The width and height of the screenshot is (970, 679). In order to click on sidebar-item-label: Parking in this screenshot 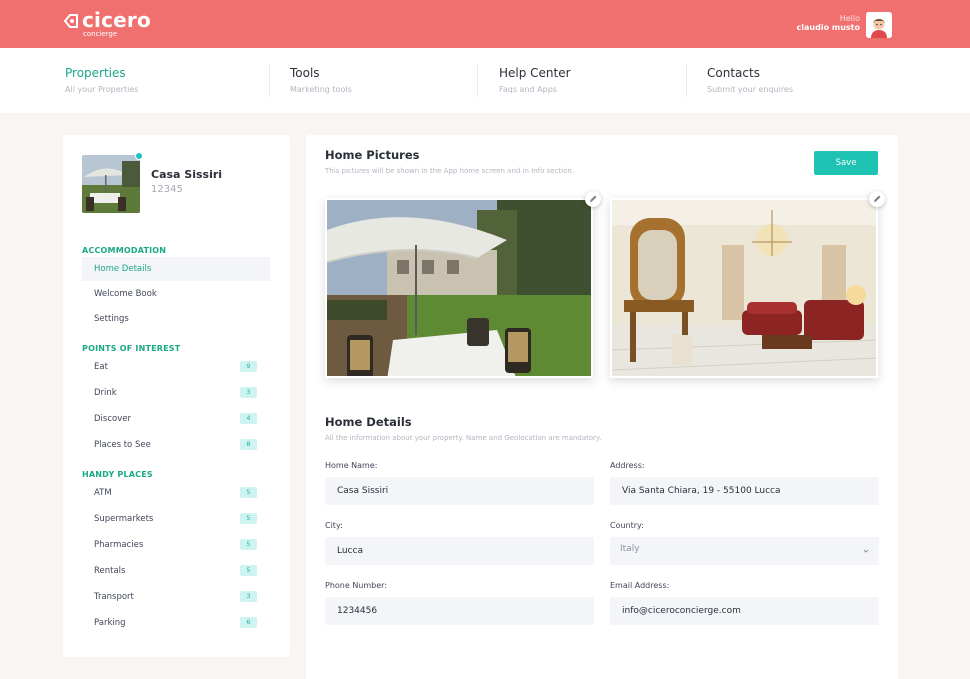, I will do `click(110, 623)`.